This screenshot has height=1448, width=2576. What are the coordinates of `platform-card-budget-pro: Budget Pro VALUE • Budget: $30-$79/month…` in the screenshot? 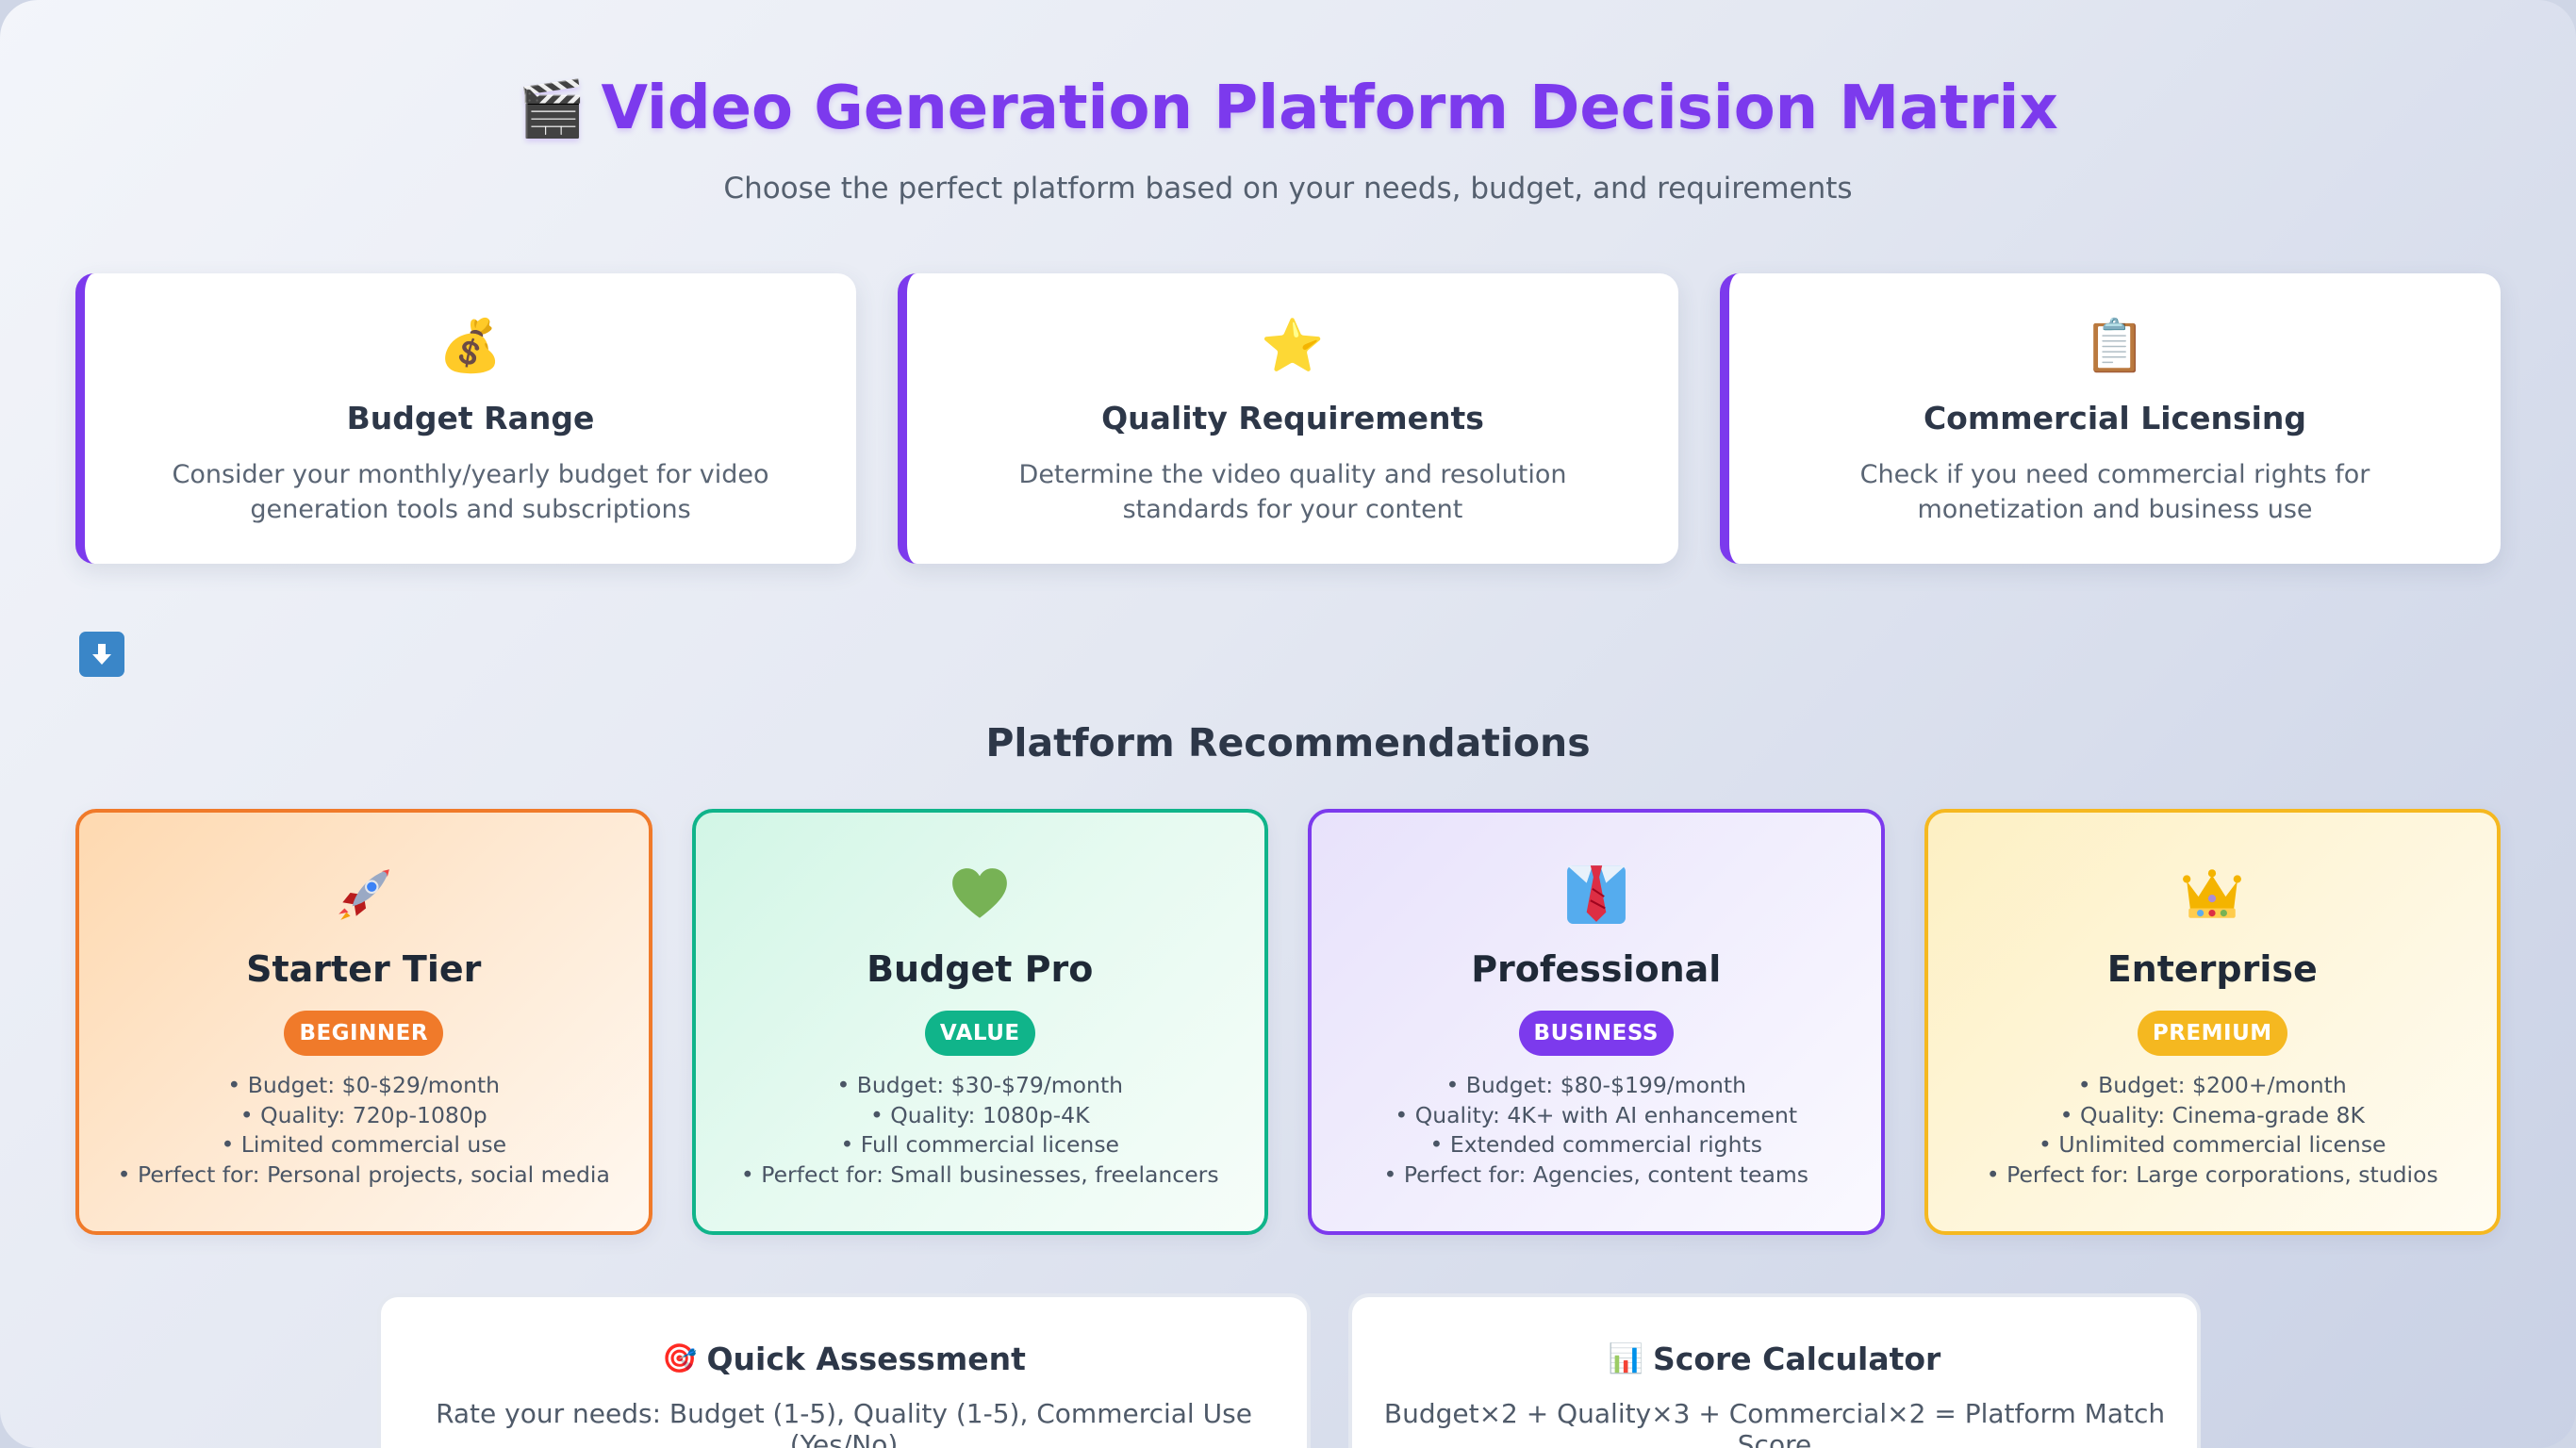 It's located at (979, 1022).